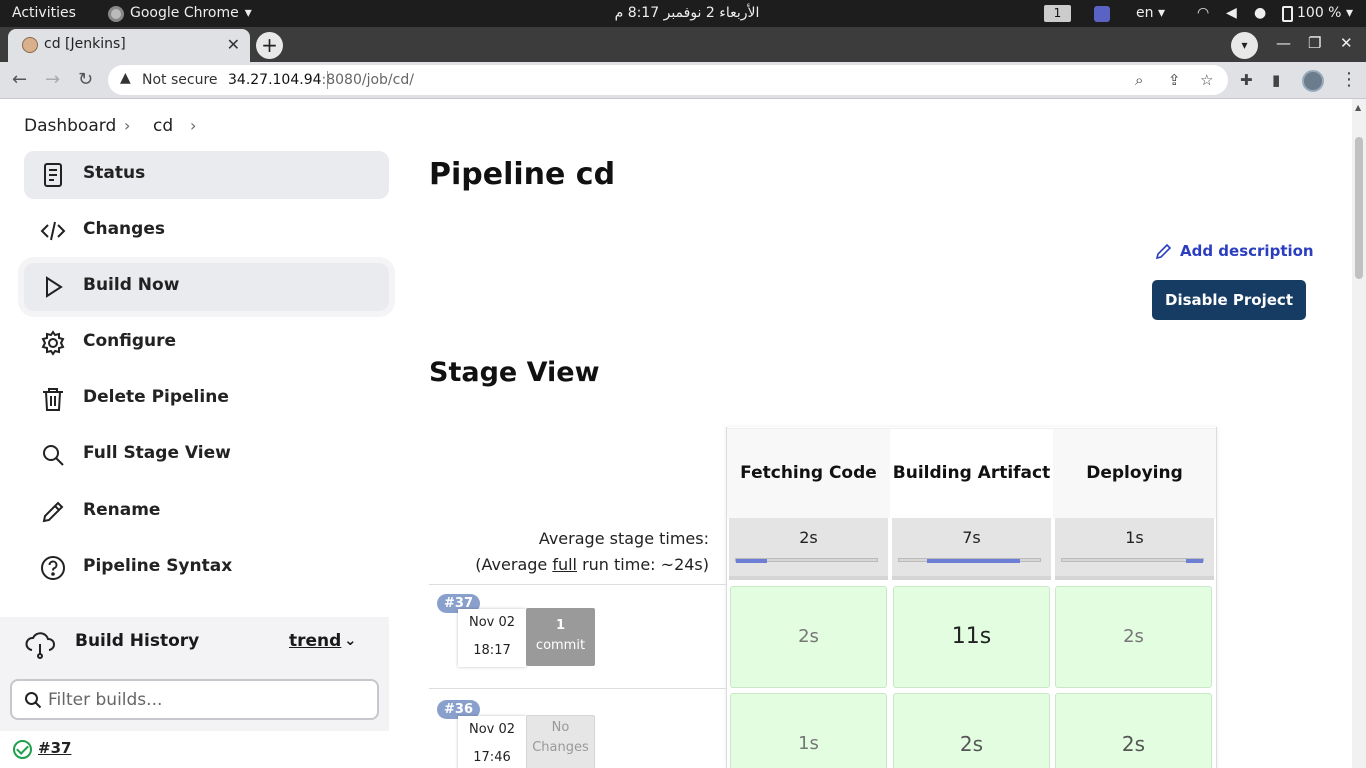  What do you see at coordinates (514, 564) in the screenshot?
I see `avg-label-pre: (Average` at bounding box center [514, 564].